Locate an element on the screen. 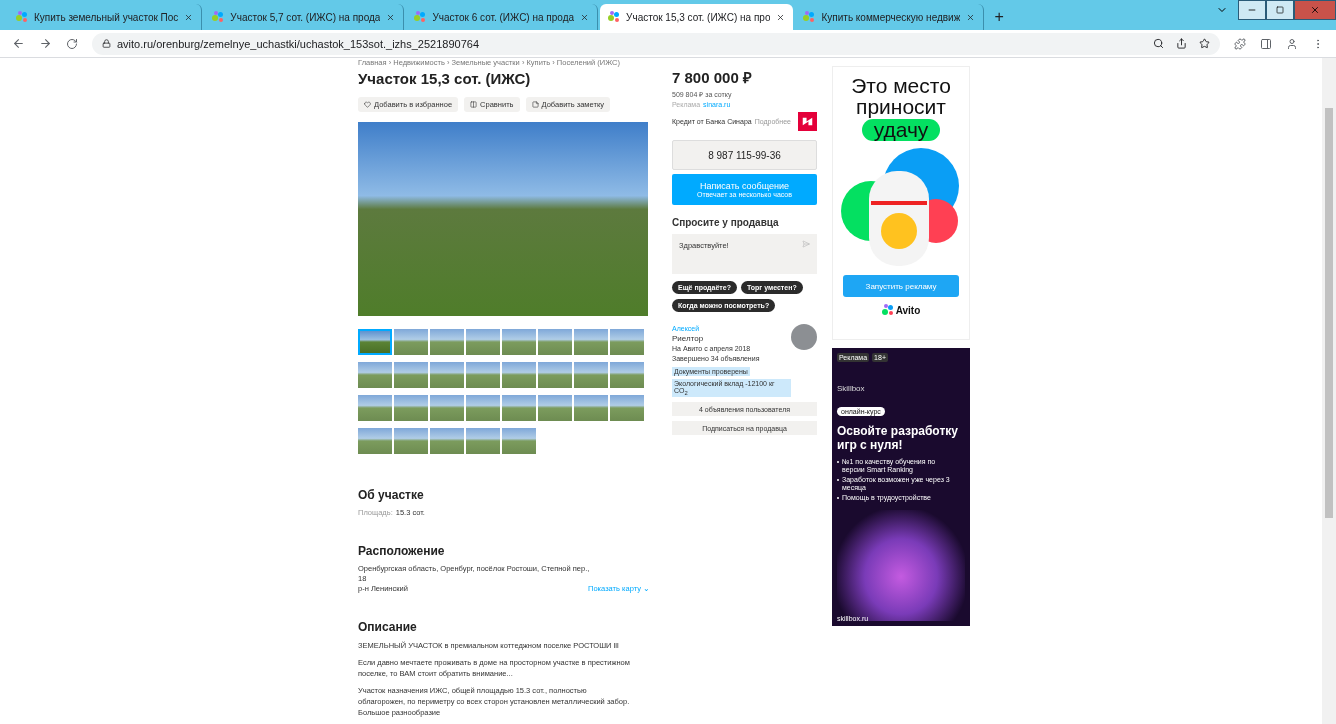 The height and width of the screenshot is (724, 1336). note-icon is located at coordinates (535, 104).